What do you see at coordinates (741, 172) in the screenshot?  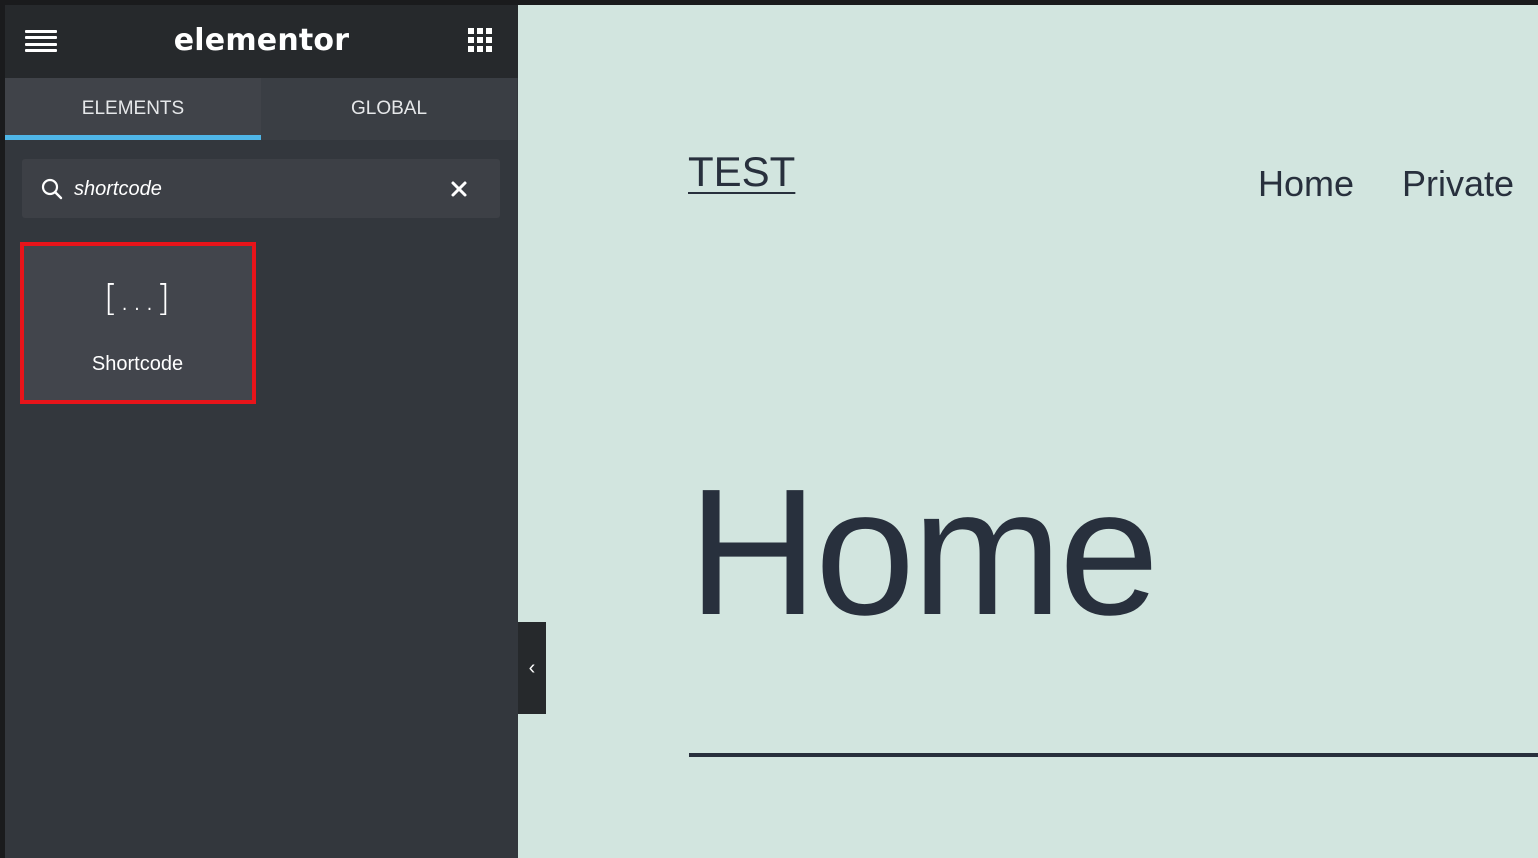 I see `site-title: TEST` at bounding box center [741, 172].